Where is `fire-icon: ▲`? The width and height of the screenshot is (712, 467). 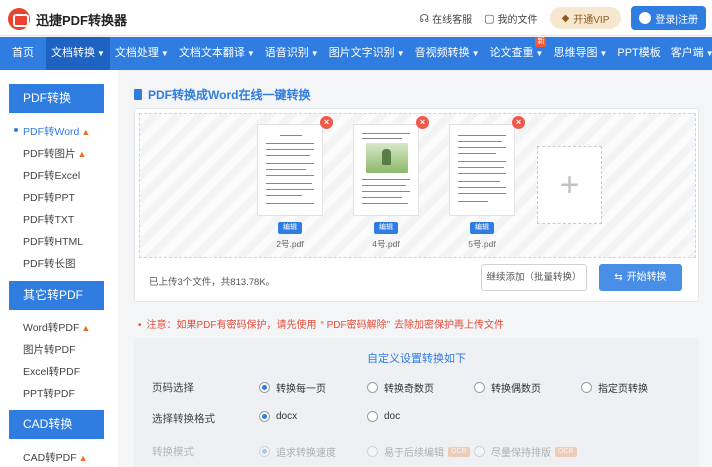 fire-icon: ▲ is located at coordinates (86, 132).